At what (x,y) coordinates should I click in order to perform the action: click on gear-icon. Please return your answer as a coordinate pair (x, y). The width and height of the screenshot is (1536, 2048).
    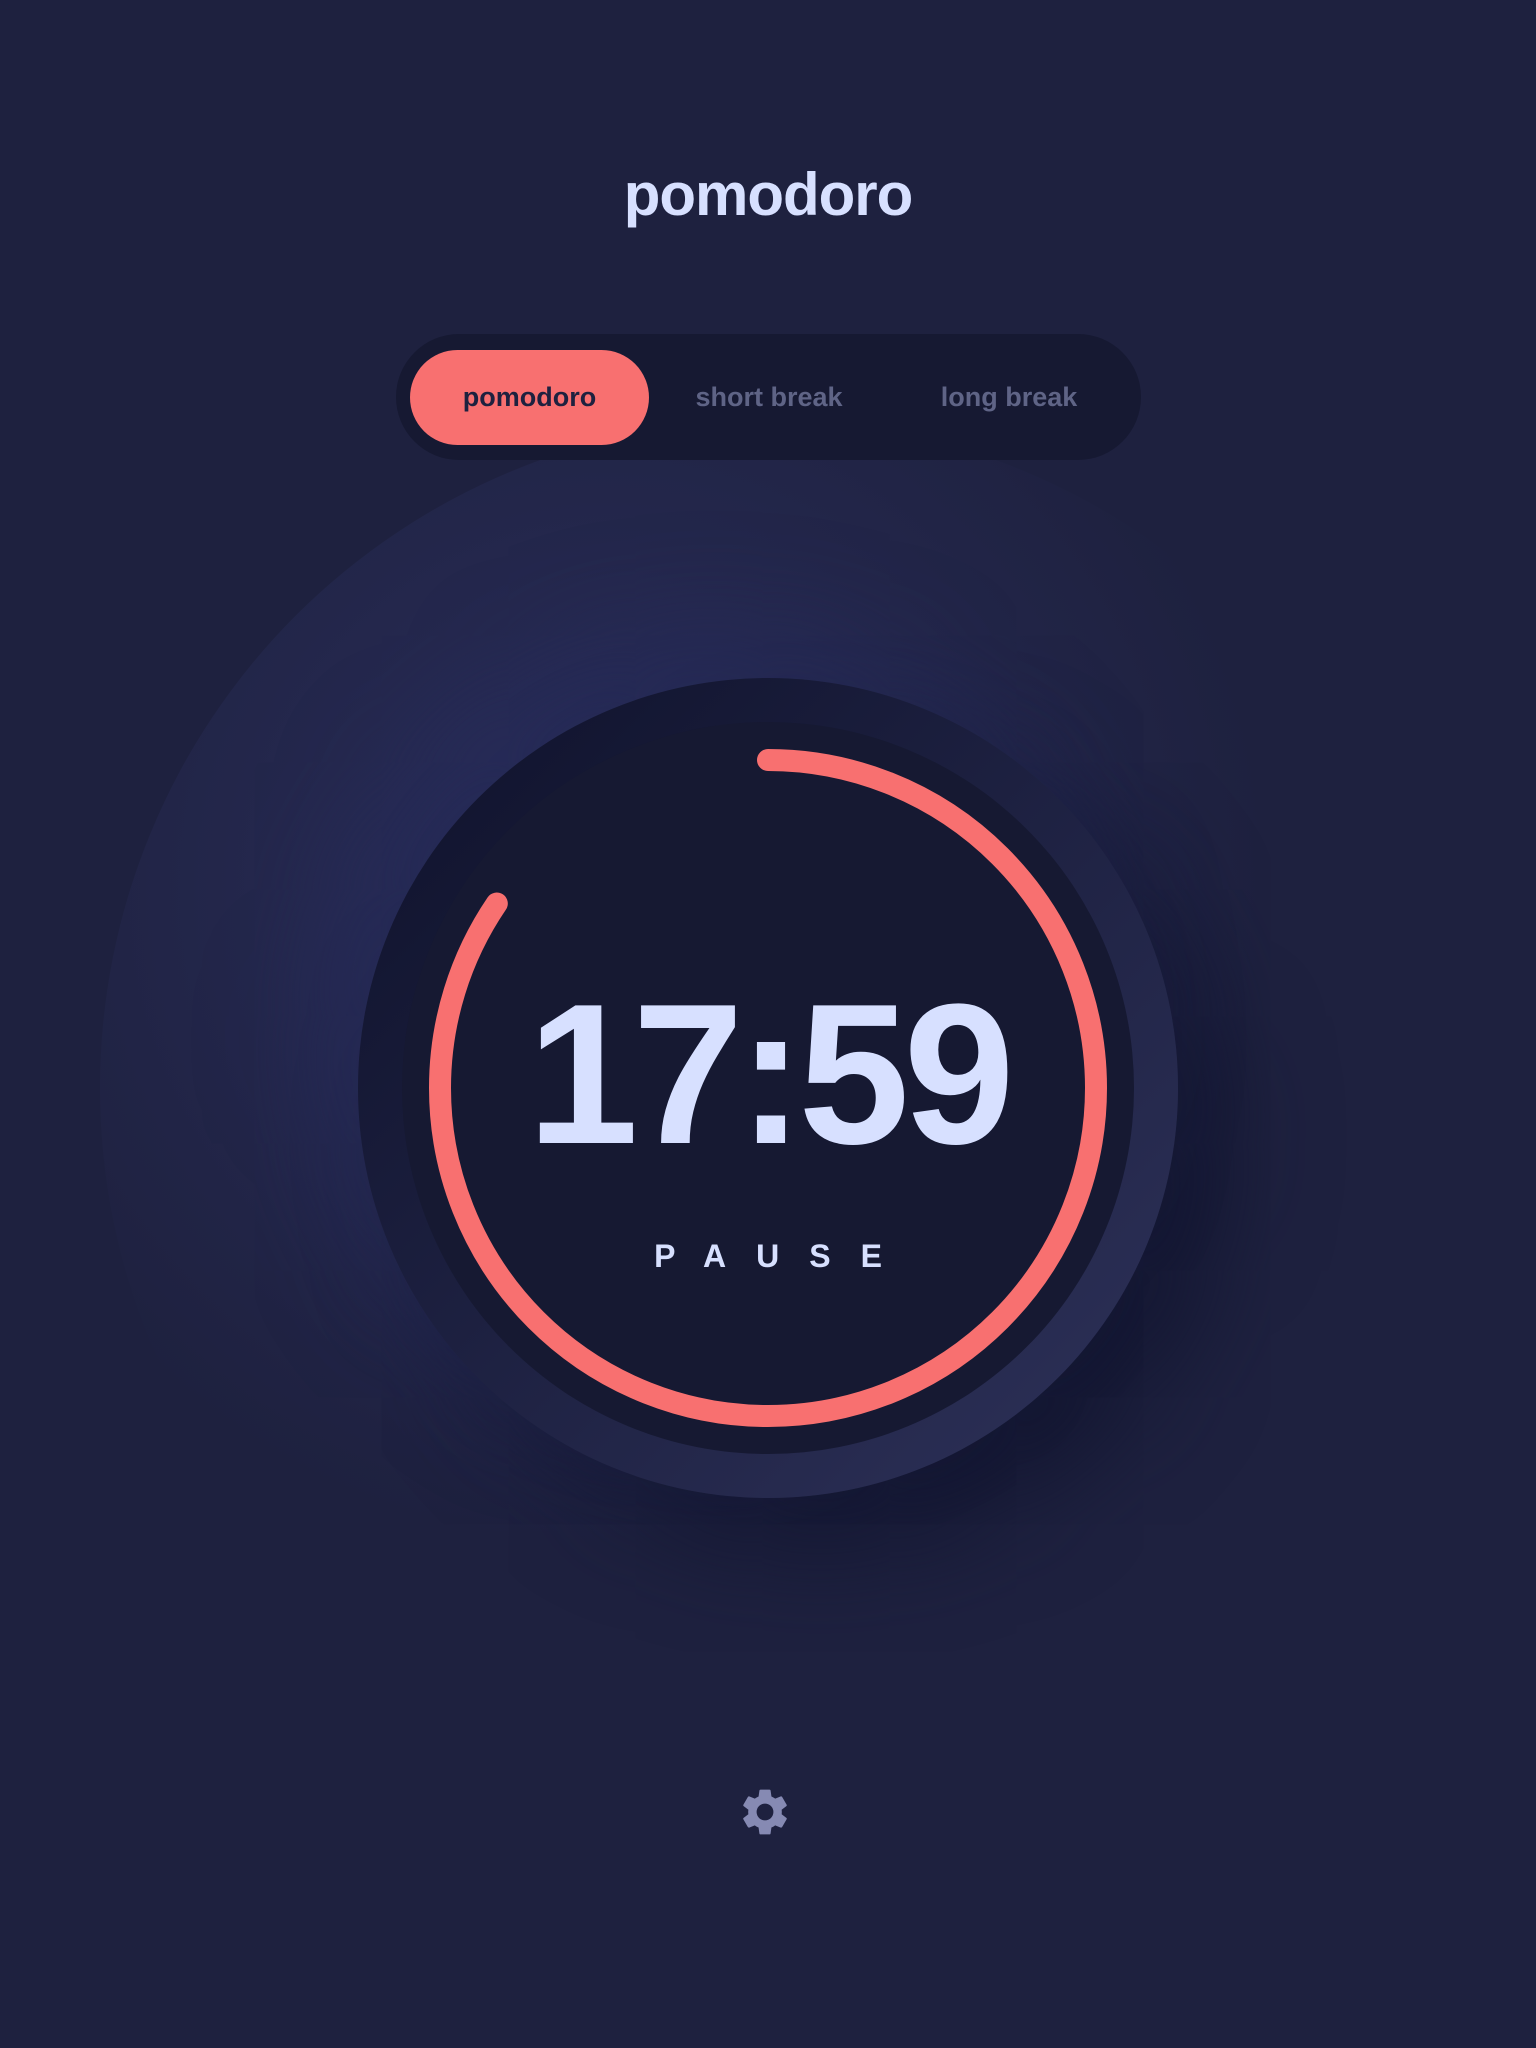
    Looking at the image, I should click on (765, 1812).